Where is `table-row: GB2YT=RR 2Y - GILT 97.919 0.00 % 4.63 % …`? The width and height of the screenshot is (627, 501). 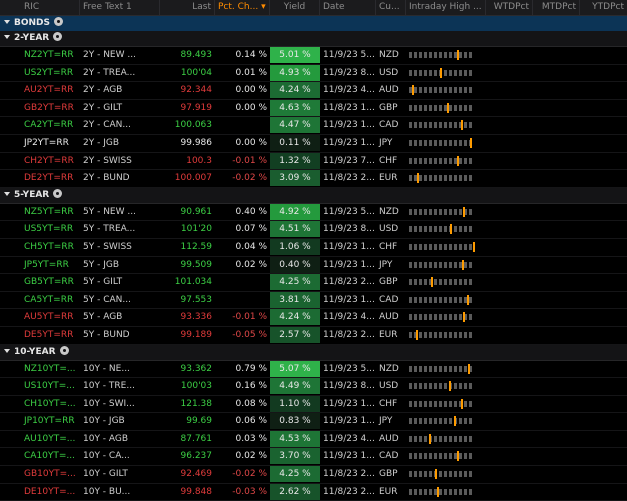
table-row: GB2YT=RR 2Y - GILT 97.919 0.00 % 4.63 % … is located at coordinates (313, 108).